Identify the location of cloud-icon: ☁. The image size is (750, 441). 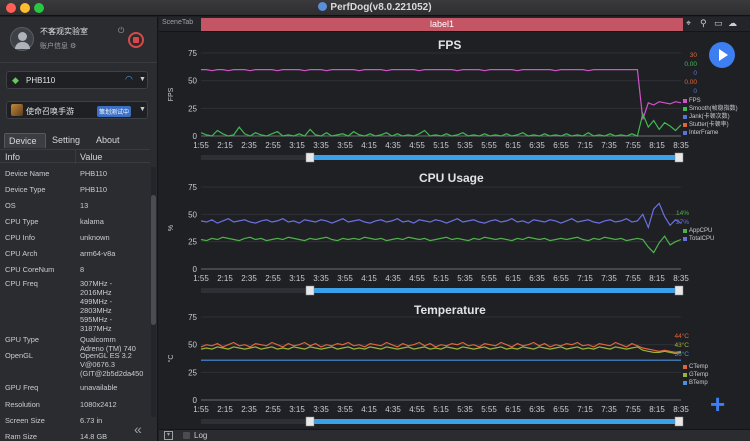
(732, 23).